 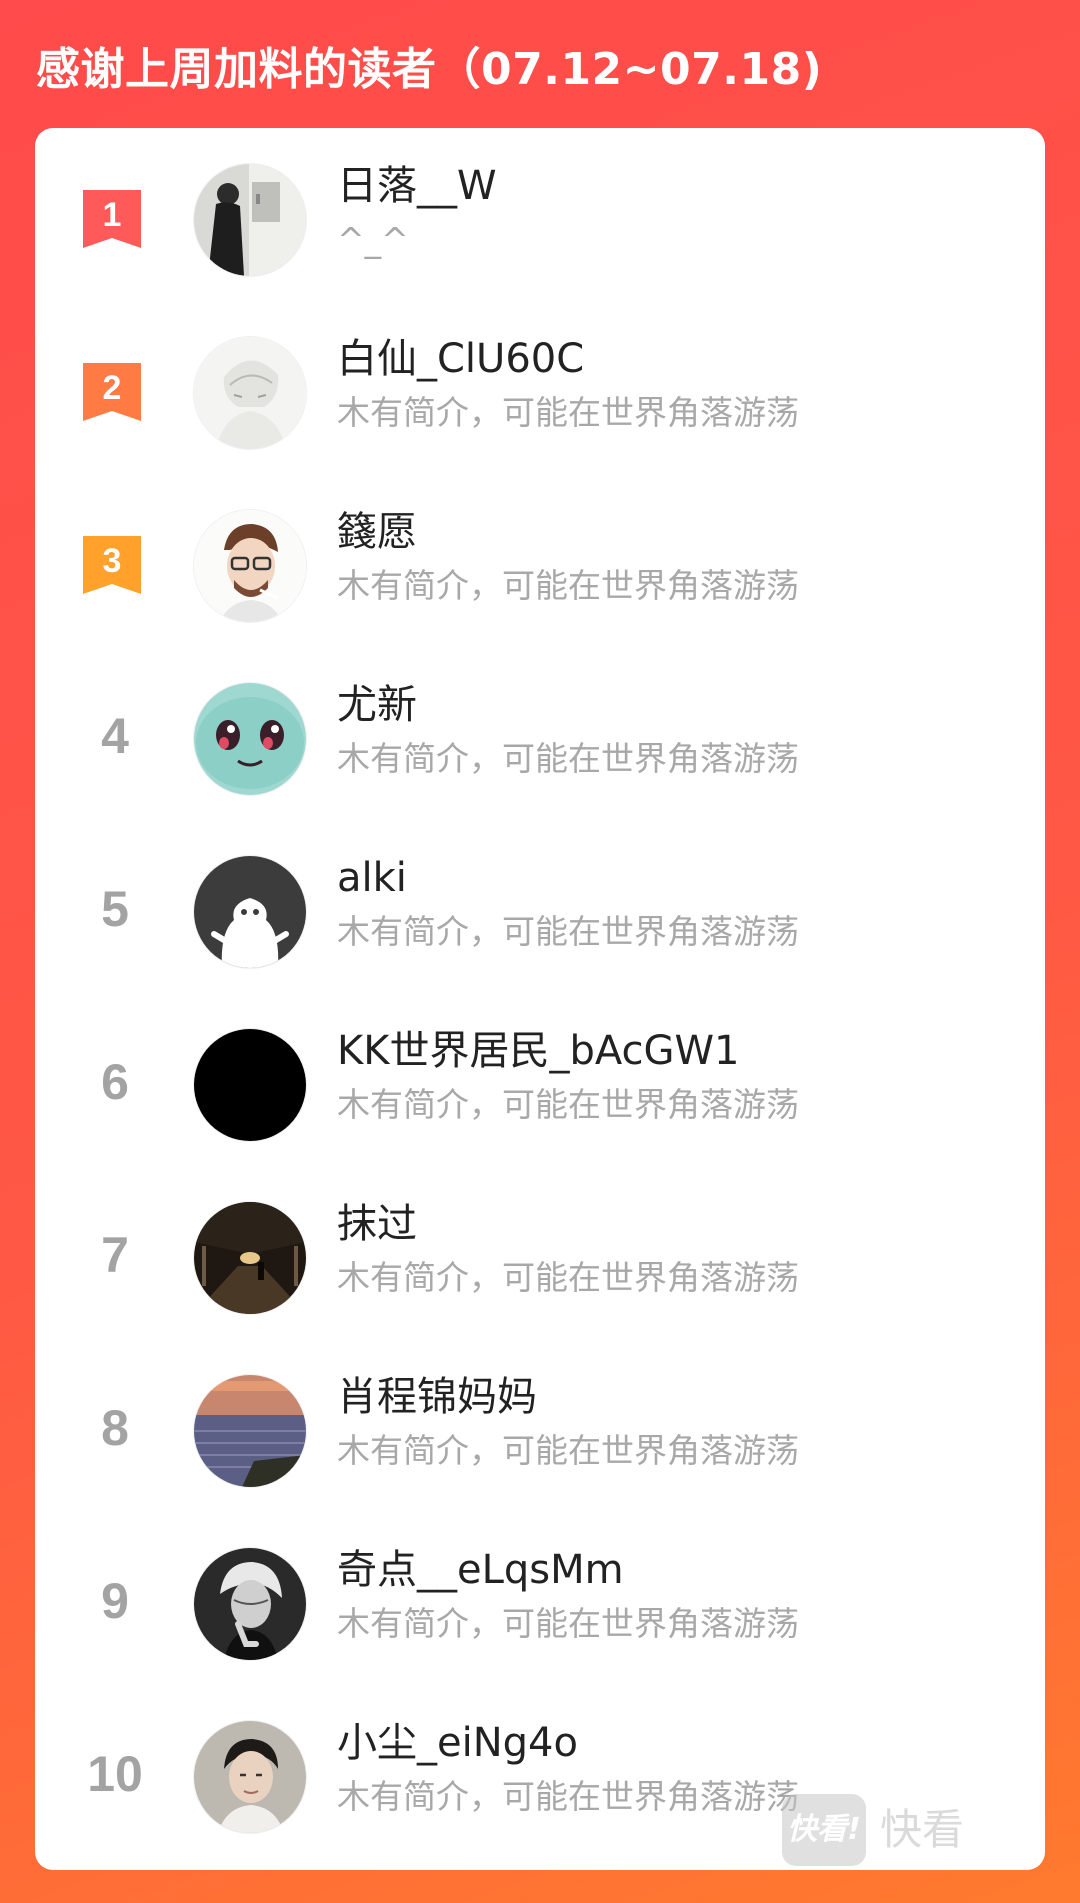 What do you see at coordinates (112, 215) in the screenshot?
I see `rank-number: 1` at bounding box center [112, 215].